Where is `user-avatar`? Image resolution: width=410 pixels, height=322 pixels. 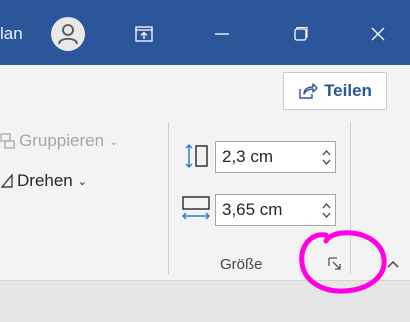 user-avatar is located at coordinates (68, 34).